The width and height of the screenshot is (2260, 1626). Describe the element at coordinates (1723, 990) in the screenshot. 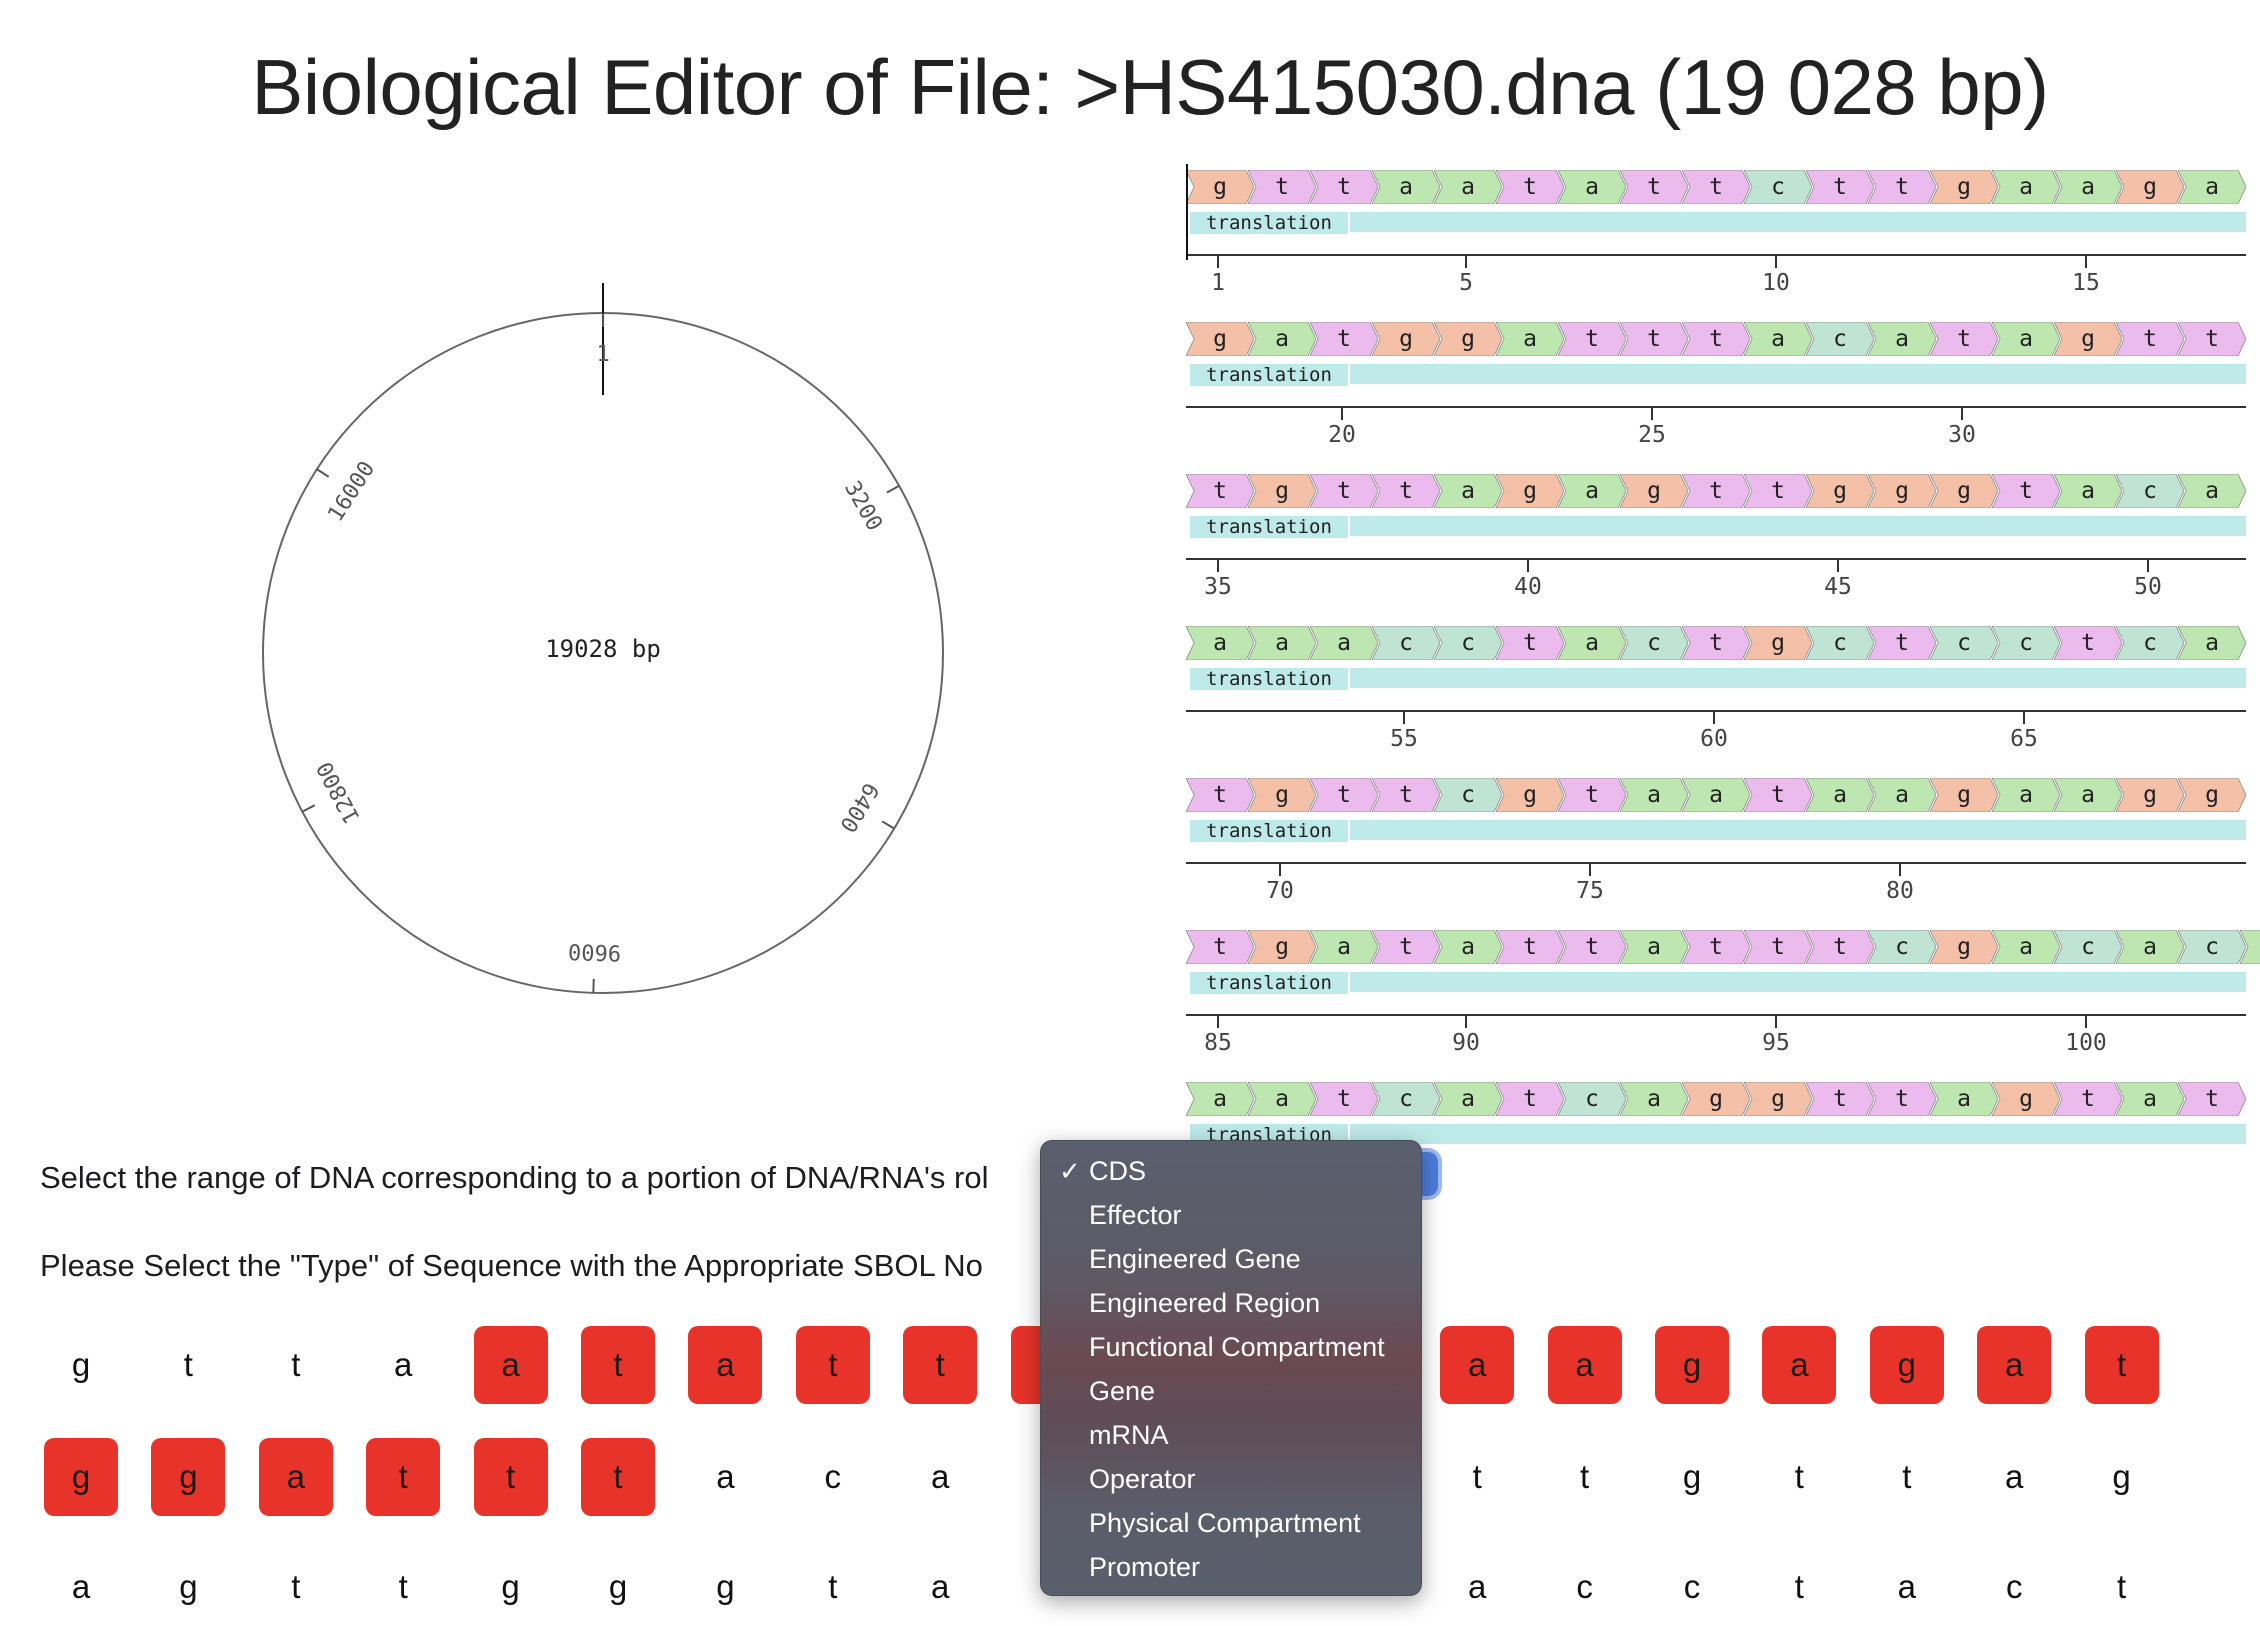

I see `sequence-row: tgatattatttcgacacatranslation859095100` at that location.